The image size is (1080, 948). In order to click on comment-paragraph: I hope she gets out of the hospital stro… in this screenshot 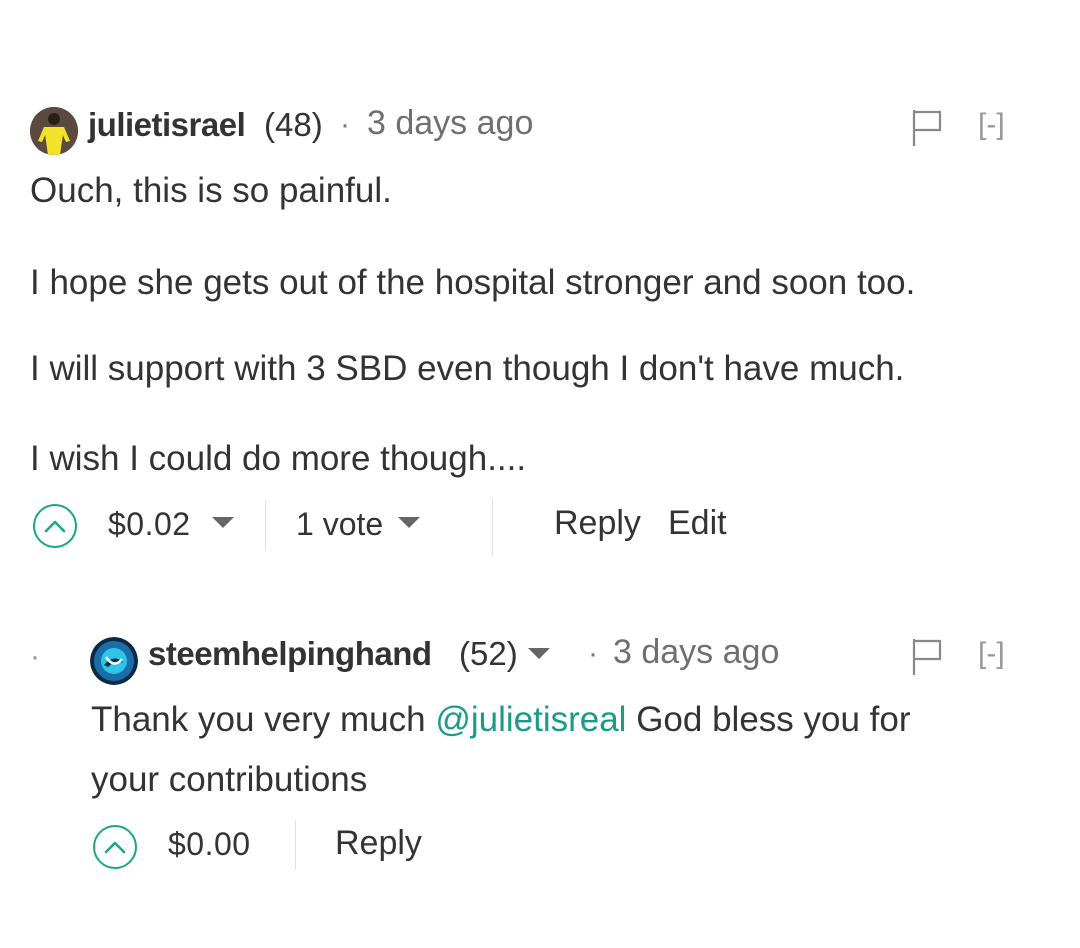, I will do `click(473, 282)`.